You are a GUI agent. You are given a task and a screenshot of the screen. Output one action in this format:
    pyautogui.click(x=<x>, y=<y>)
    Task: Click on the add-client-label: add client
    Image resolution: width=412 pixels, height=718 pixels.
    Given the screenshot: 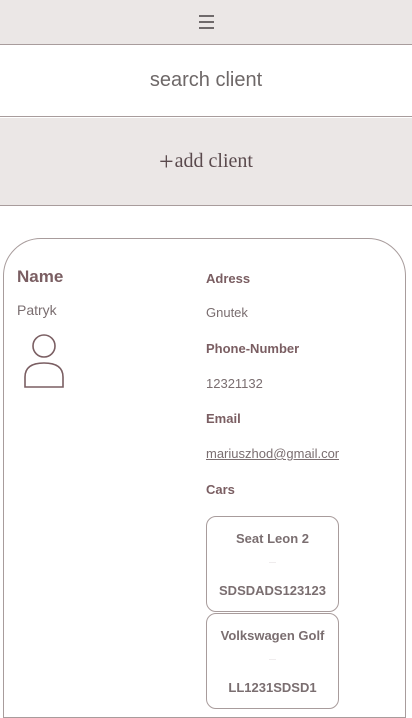 What is the action you would take?
    pyautogui.click(x=213, y=161)
    